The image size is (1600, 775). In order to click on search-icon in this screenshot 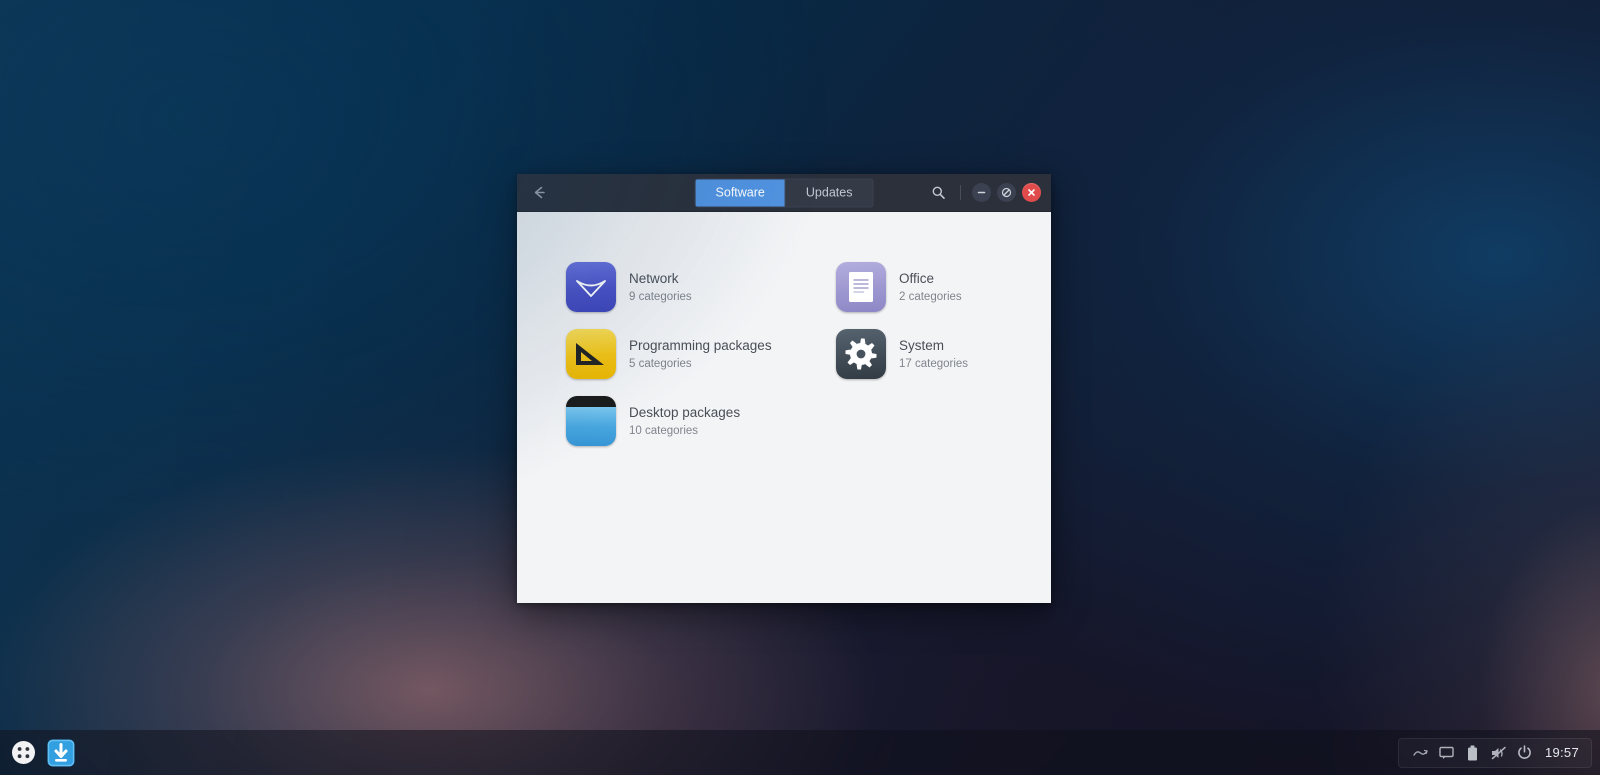, I will do `click(938, 192)`.